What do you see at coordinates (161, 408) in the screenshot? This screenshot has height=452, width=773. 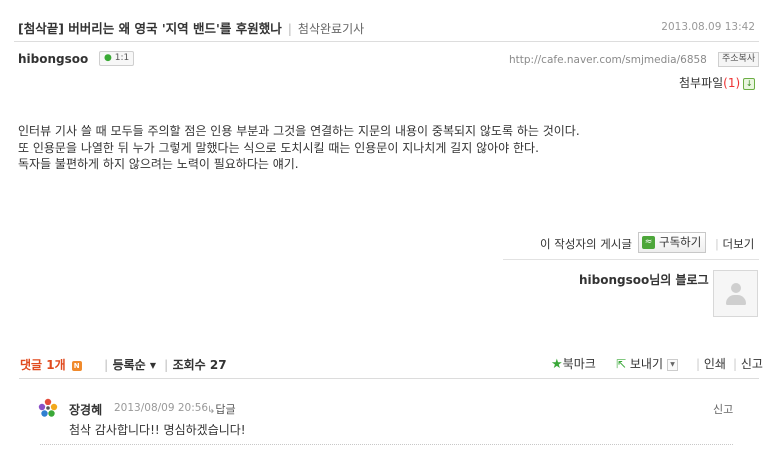 I see `comment-date: 2013/08/09 20:56` at bounding box center [161, 408].